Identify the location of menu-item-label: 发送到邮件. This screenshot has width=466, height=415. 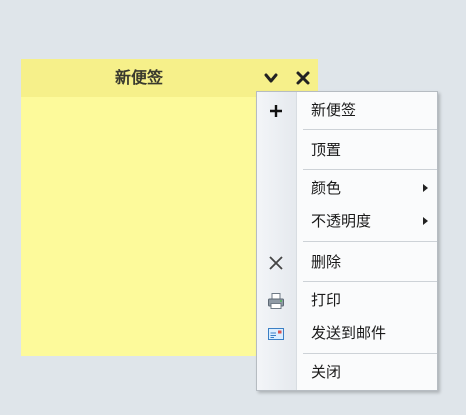
(349, 333).